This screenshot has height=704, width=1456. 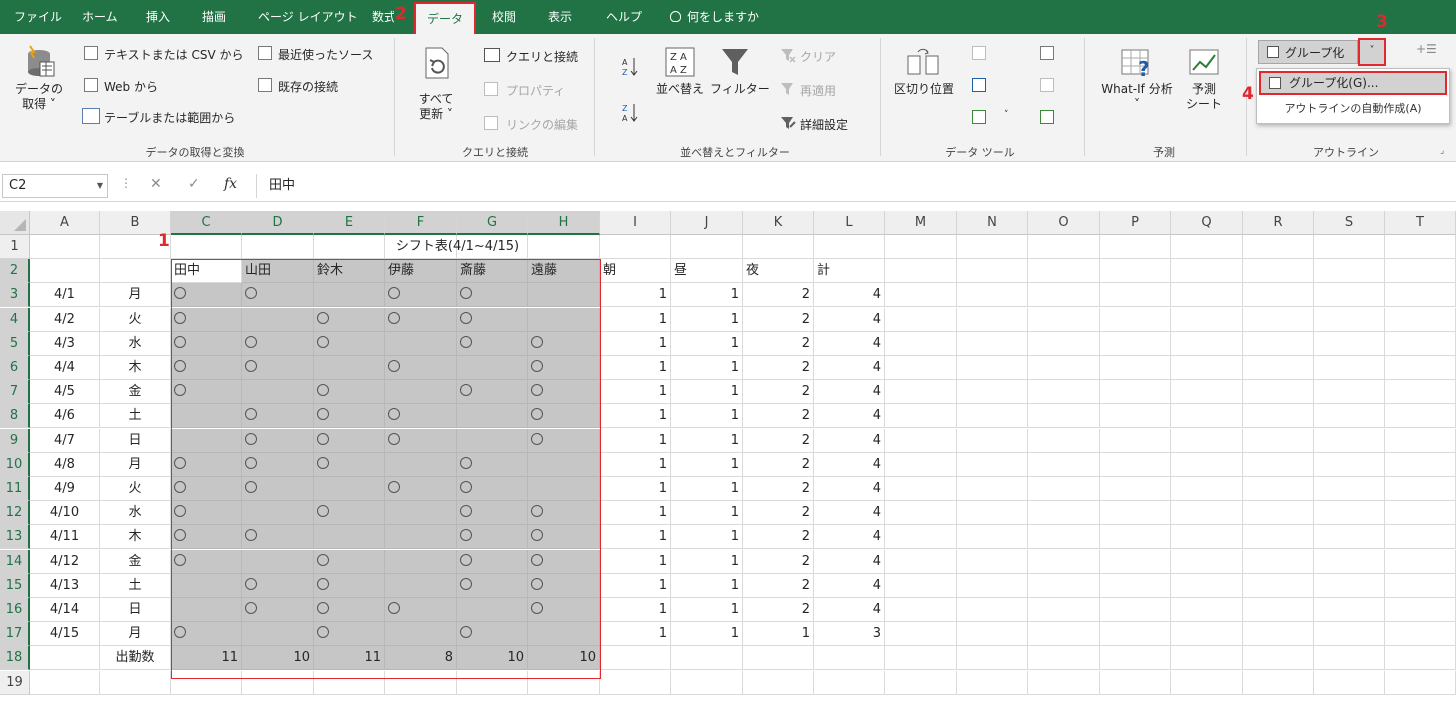 I want to click on forecast-sheet-button: 予測 シート, so click(x=1204, y=97).